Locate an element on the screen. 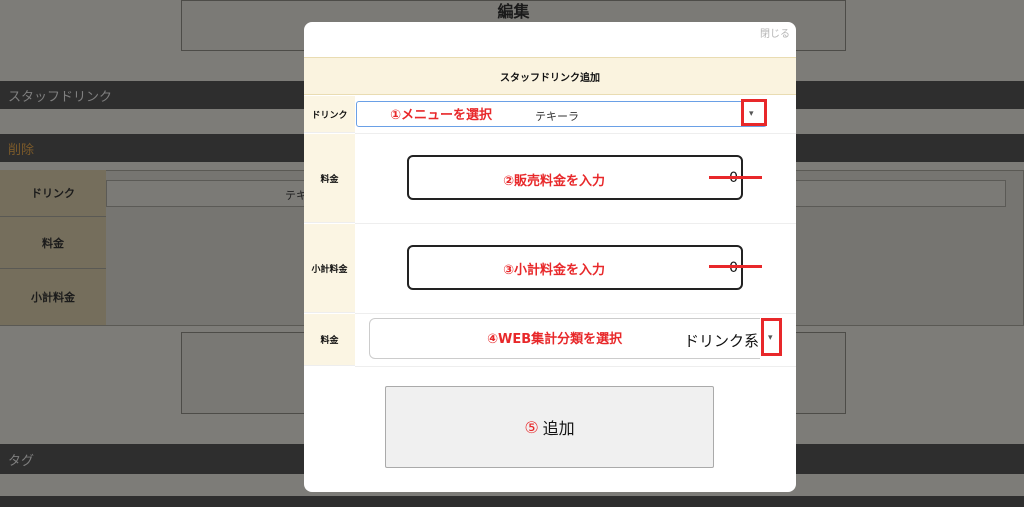 The height and width of the screenshot is (507, 1024). table-header: 料金 is located at coordinates (53, 243).